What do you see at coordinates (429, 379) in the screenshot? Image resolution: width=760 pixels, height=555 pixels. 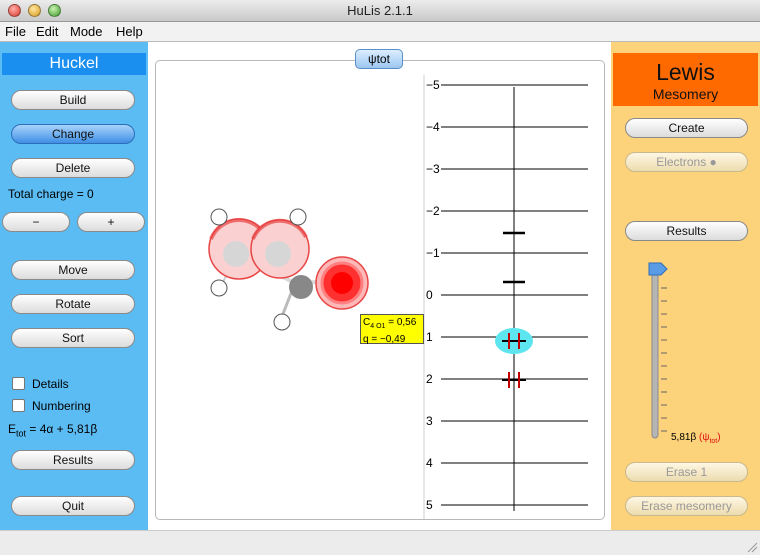 I see `energy-level-label: 2` at bounding box center [429, 379].